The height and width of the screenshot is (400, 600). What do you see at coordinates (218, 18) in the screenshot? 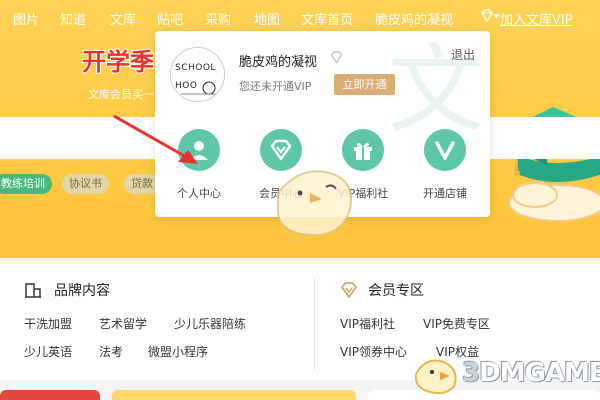
I see `nav-item-purchase: 采购` at bounding box center [218, 18].